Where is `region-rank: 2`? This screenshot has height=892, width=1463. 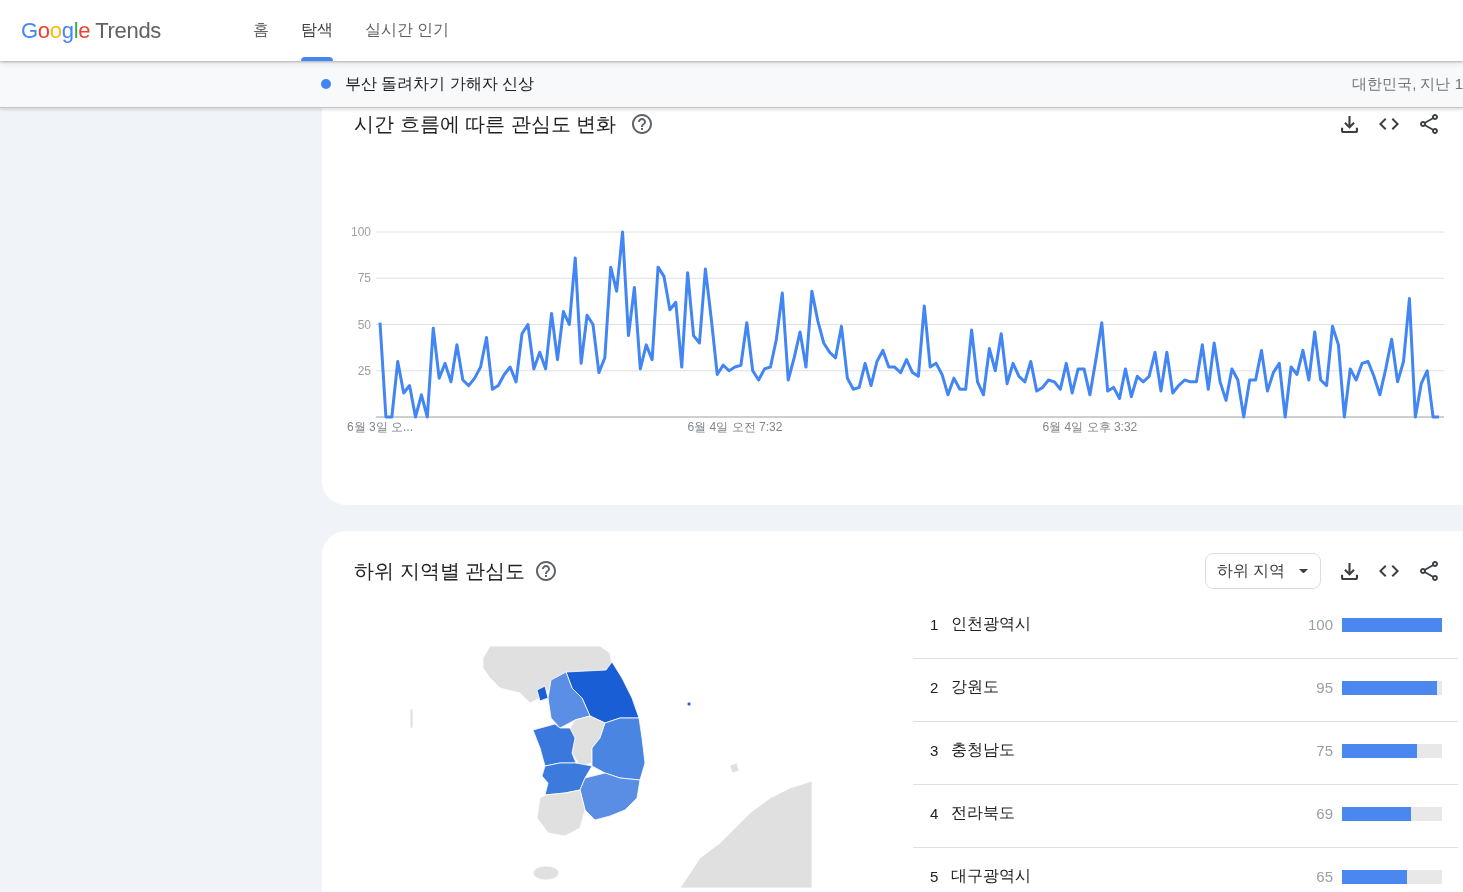
region-rank: 2 is located at coordinates (935, 687).